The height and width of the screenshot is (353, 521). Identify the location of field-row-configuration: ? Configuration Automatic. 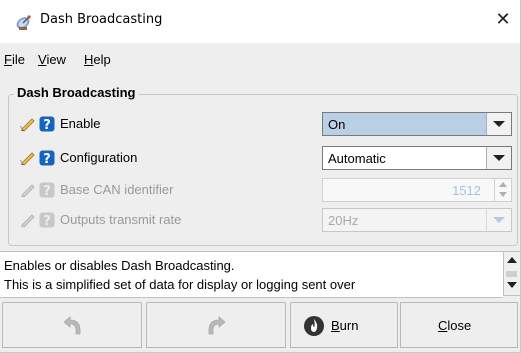
(267, 158).